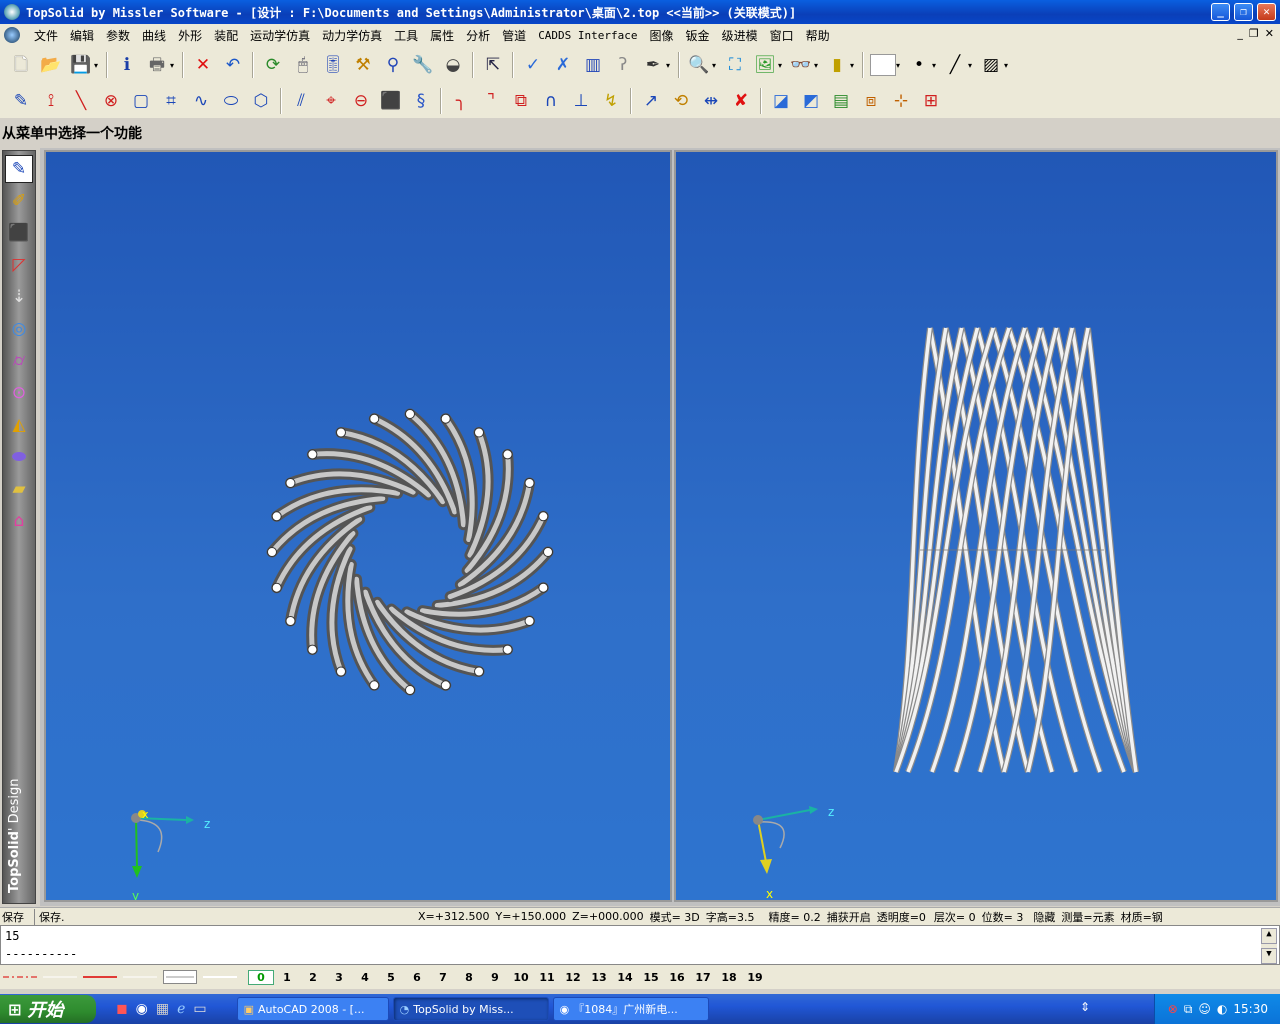 This screenshot has height=1024, width=1280. What do you see at coordinates (1269, 946) in the screenshot?
I see `command-scrollbar: ▲ ▼` at bounding box center [1269, 946].